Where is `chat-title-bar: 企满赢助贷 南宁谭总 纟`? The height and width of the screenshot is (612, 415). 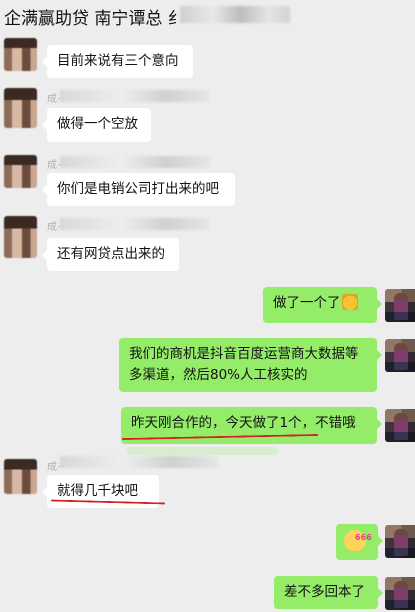
chat-title-bar: 企满赢助贷 南宁谭总 纟 is located at coordinates (207, 15).